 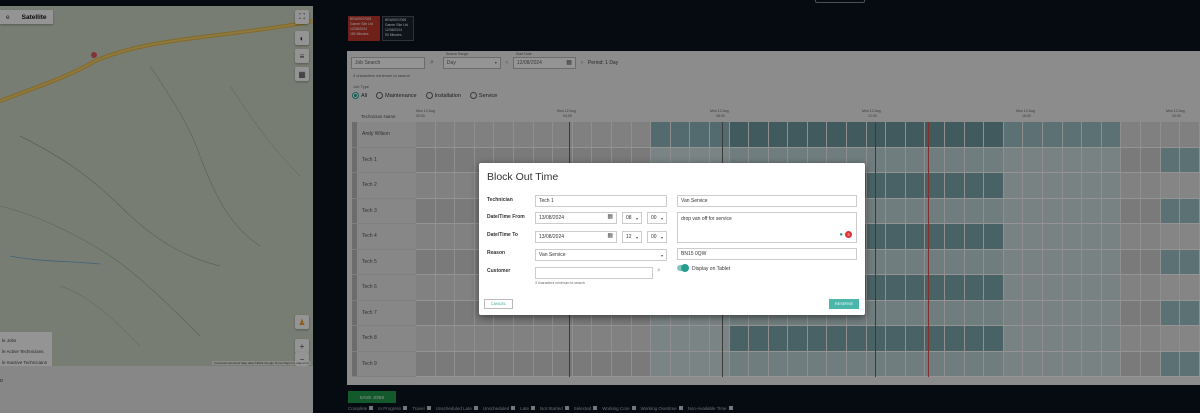 I want to click on customer-hint: 3 characters minimum to search, so click(x=560, y=283).